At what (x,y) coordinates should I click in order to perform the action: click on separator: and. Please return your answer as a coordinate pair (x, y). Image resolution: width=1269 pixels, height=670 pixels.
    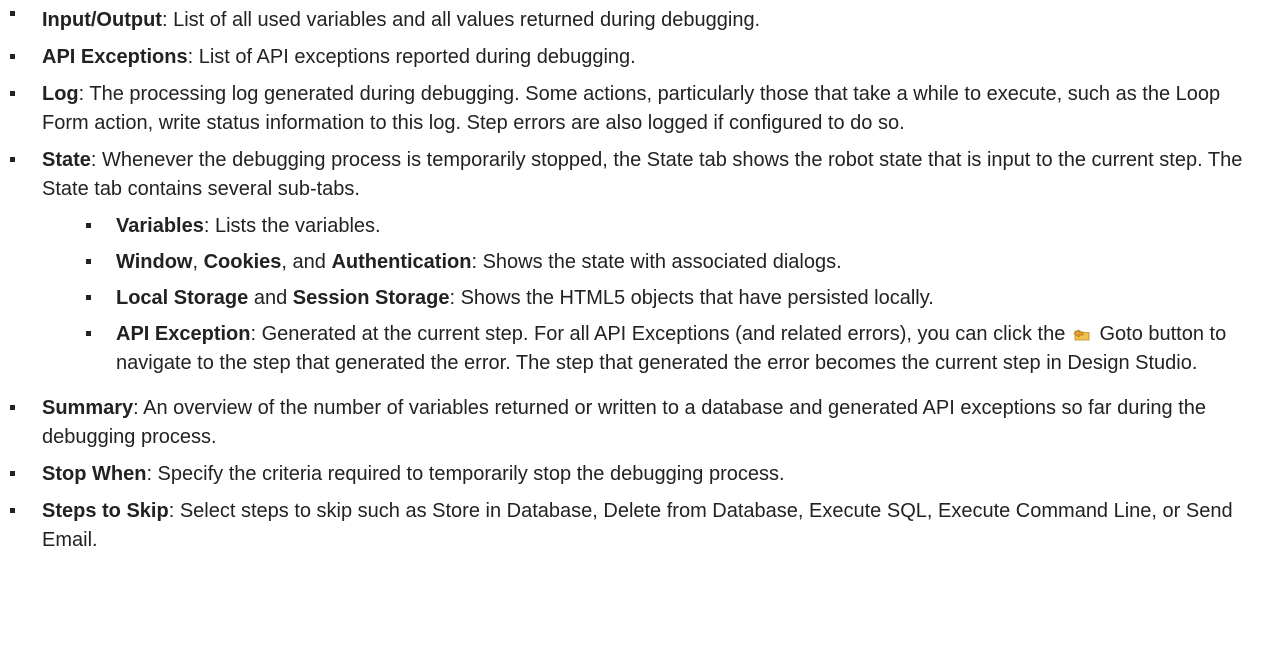
    Looking at the image, I should click on (270, 298).